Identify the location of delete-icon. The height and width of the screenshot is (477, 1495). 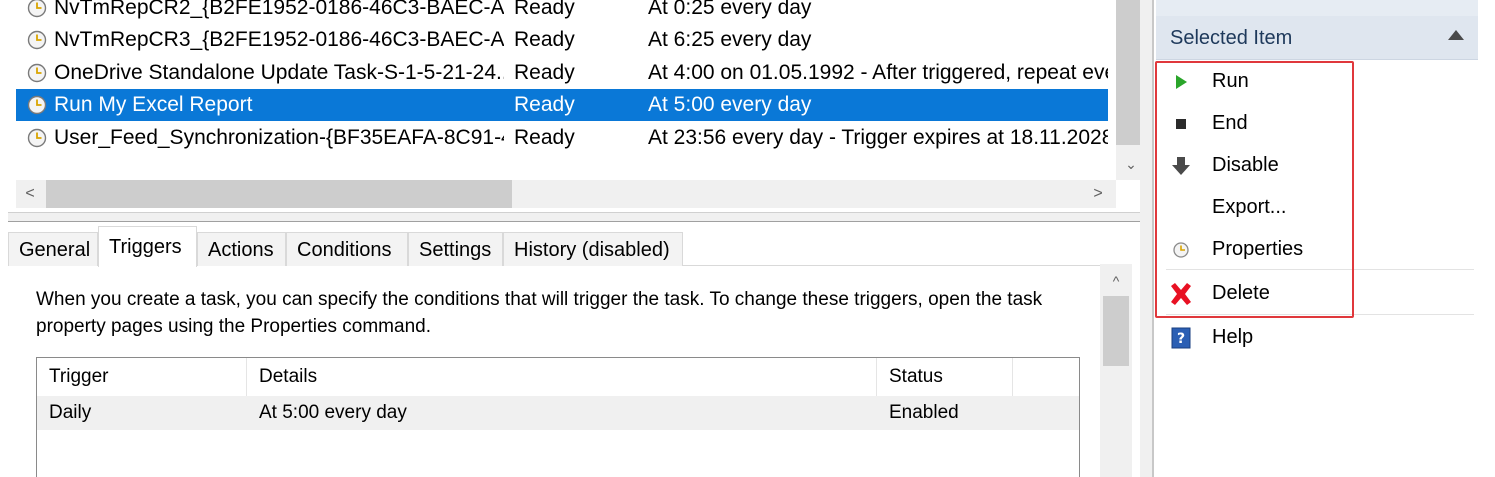
(1181, 294).